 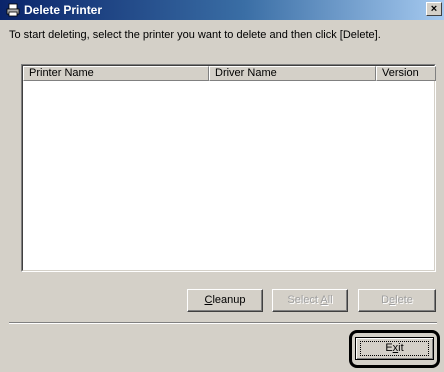 I want to click on printer-icon, so click(x=13, y=10).